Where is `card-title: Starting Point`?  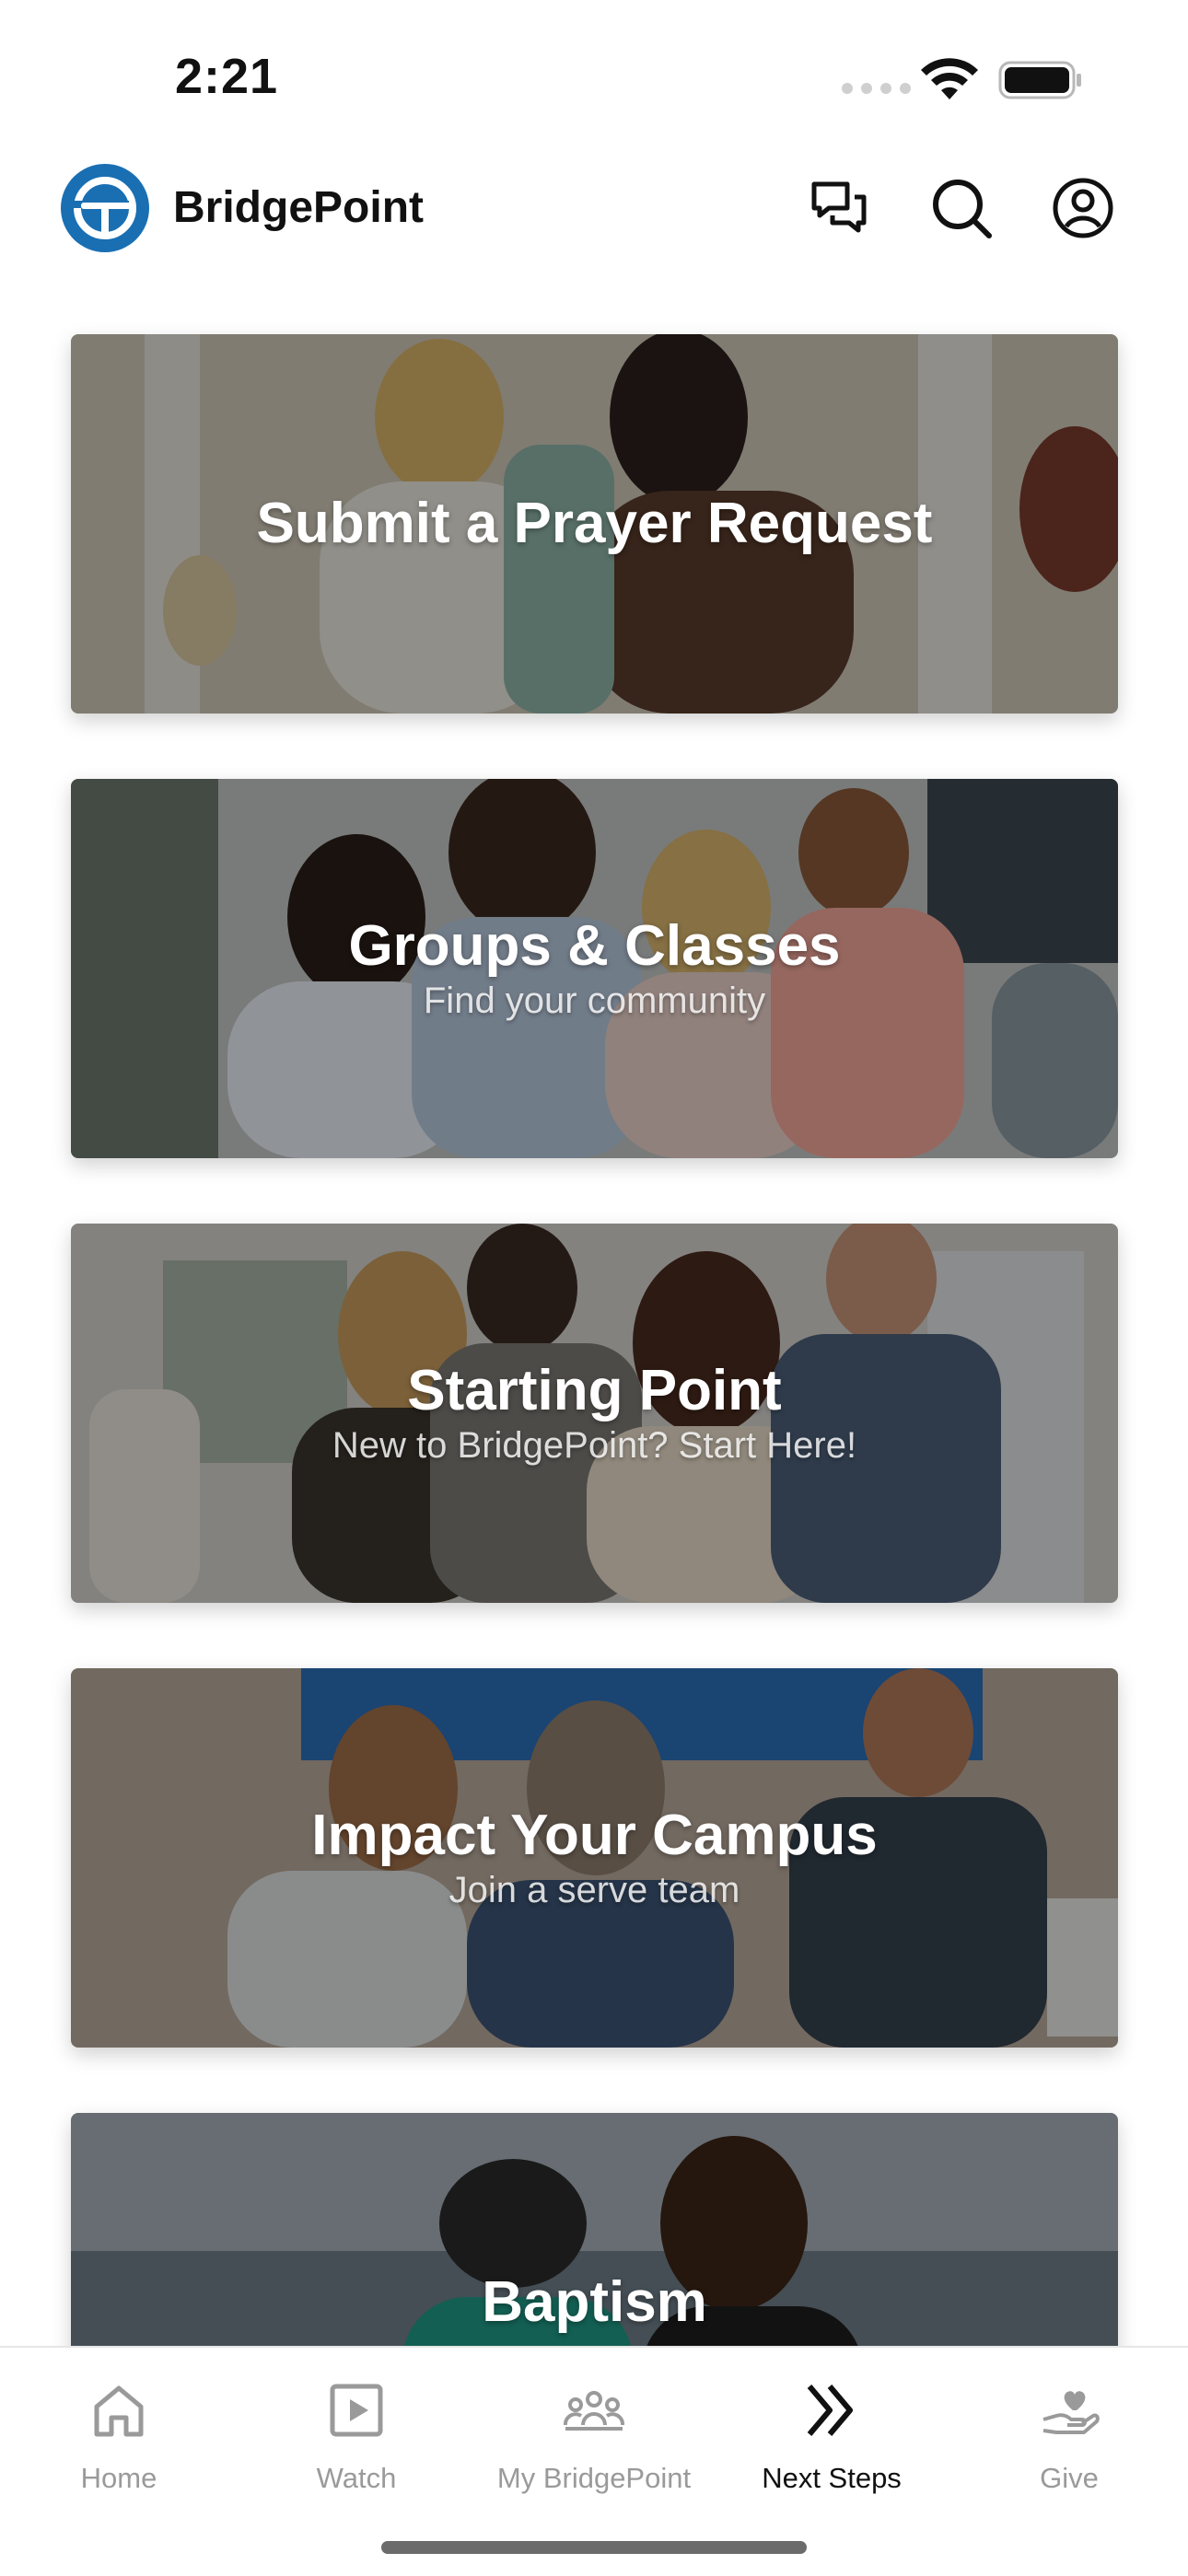
card-title: Starting Point is located at coordinates (594, 1391).